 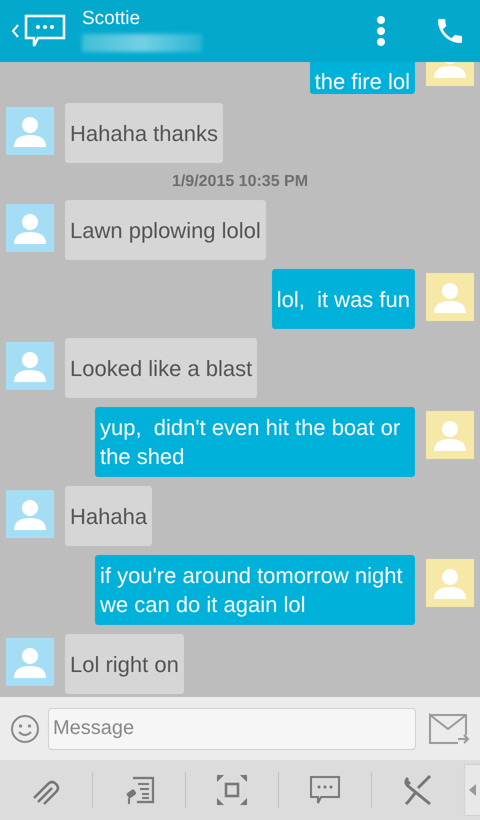 I want to click on message-bubble: Lol right on, so click(x=124, y=664).